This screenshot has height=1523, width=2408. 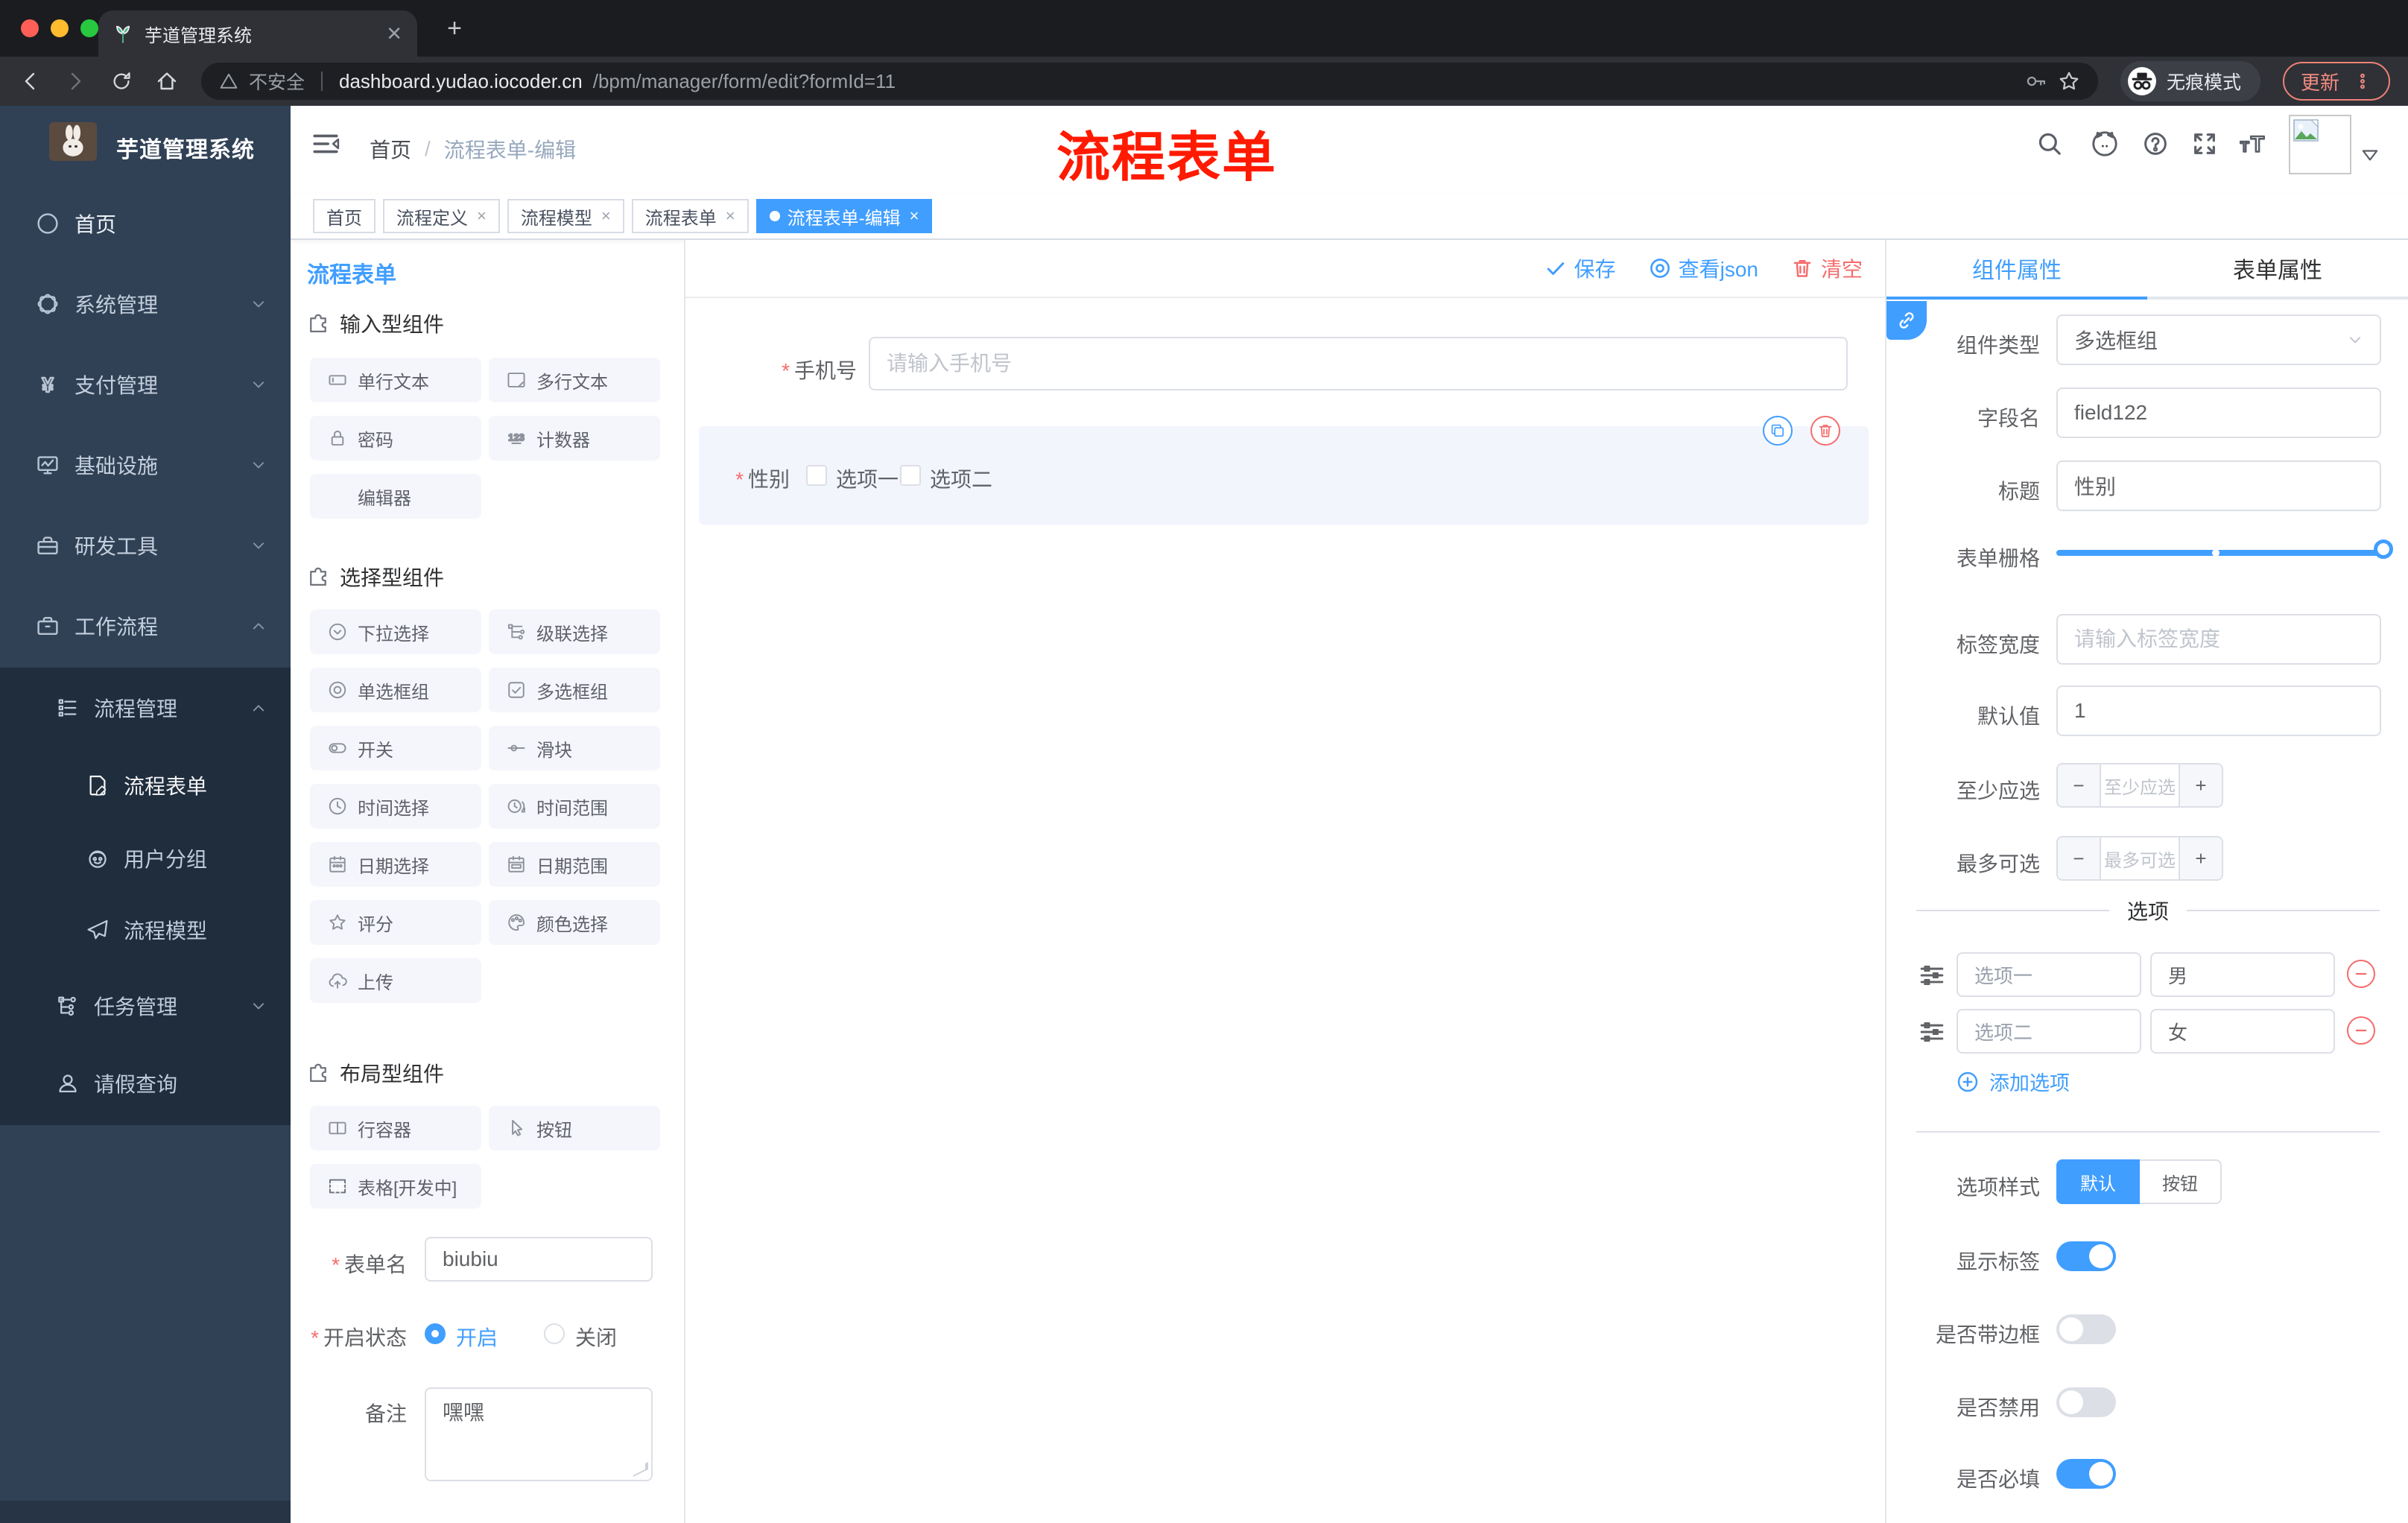 I want to click on palette-item-button: 按钮, so click(x=574, y=1128).